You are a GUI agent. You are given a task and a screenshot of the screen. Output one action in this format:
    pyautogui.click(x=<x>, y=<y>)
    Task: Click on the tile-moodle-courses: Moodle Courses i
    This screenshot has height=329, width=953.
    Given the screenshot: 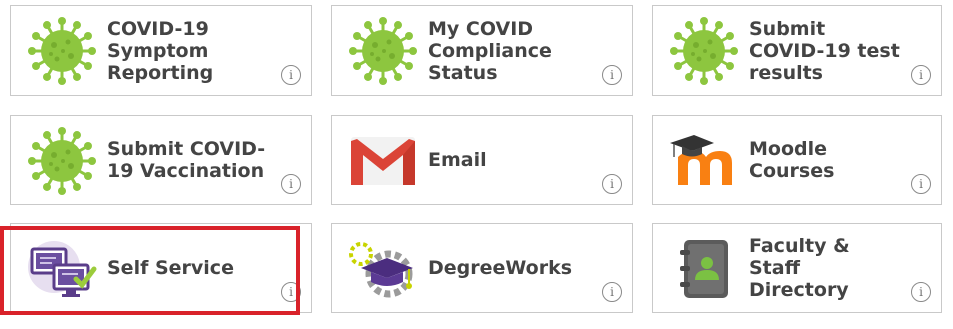 What is the action you would take?
    pyautogui.click(x=797, y=160)
    